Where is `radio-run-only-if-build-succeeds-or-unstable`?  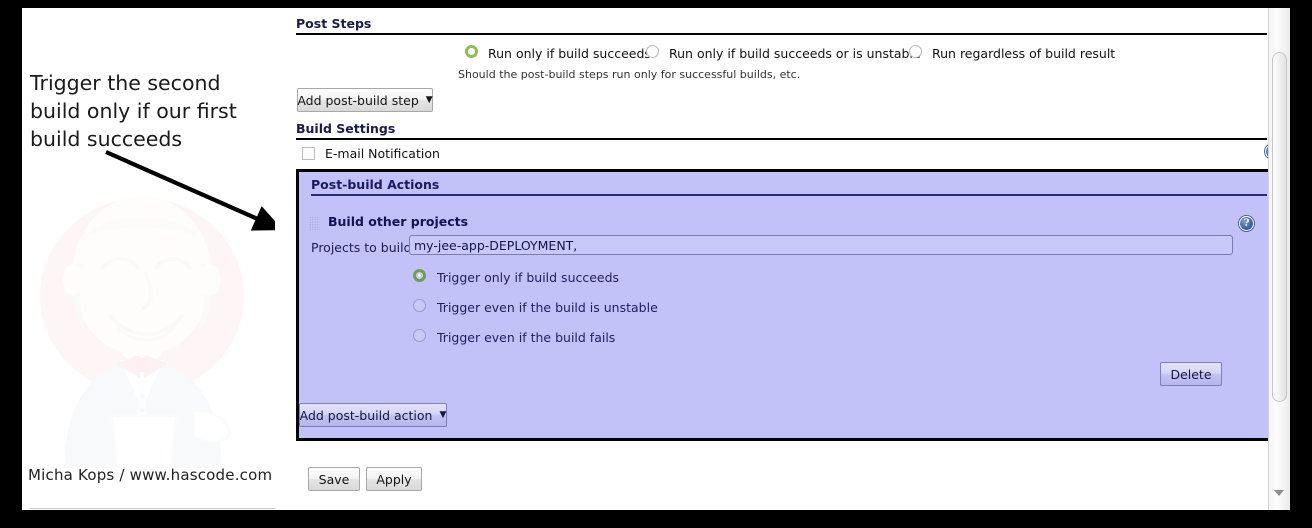 radio-run-only-if-build-succeeds-or-unstable is located at coordinates (652, 51).